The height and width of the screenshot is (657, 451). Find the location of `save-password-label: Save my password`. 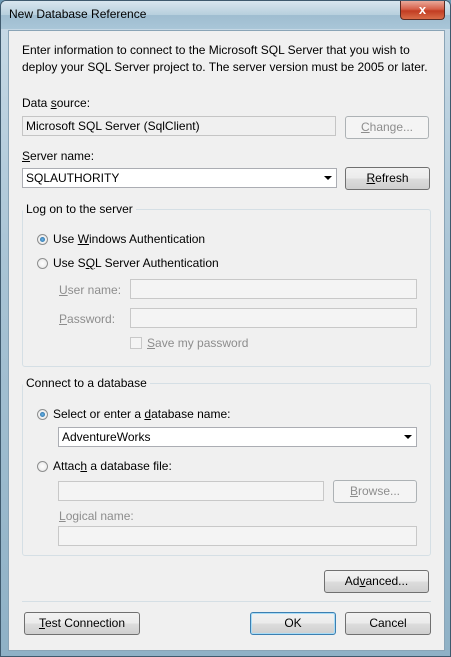

save-password-label: Save my password is located at coordinates (198, 343).